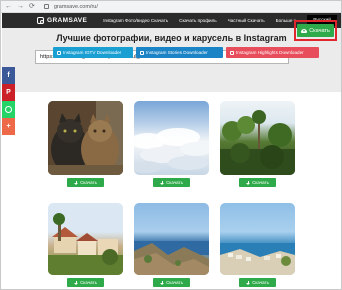 The width and height of the screenshot is (342, 290). What do you see at coordinates (20, 6) in the screenshot?
I see `forward-icon: →` at bounding box center [20, 6].